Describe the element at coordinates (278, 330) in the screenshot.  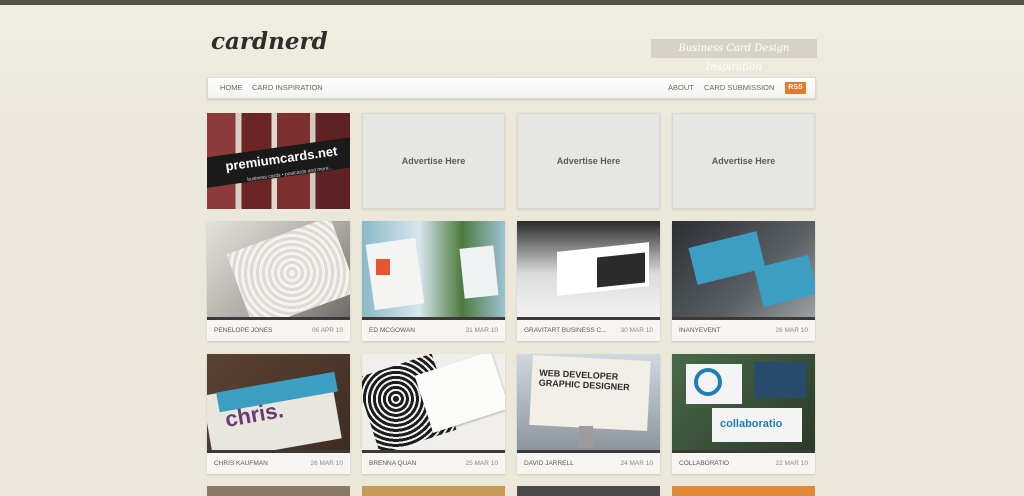
I see `card-caption: PENELOPE JONES 06 APR 10` at that location.